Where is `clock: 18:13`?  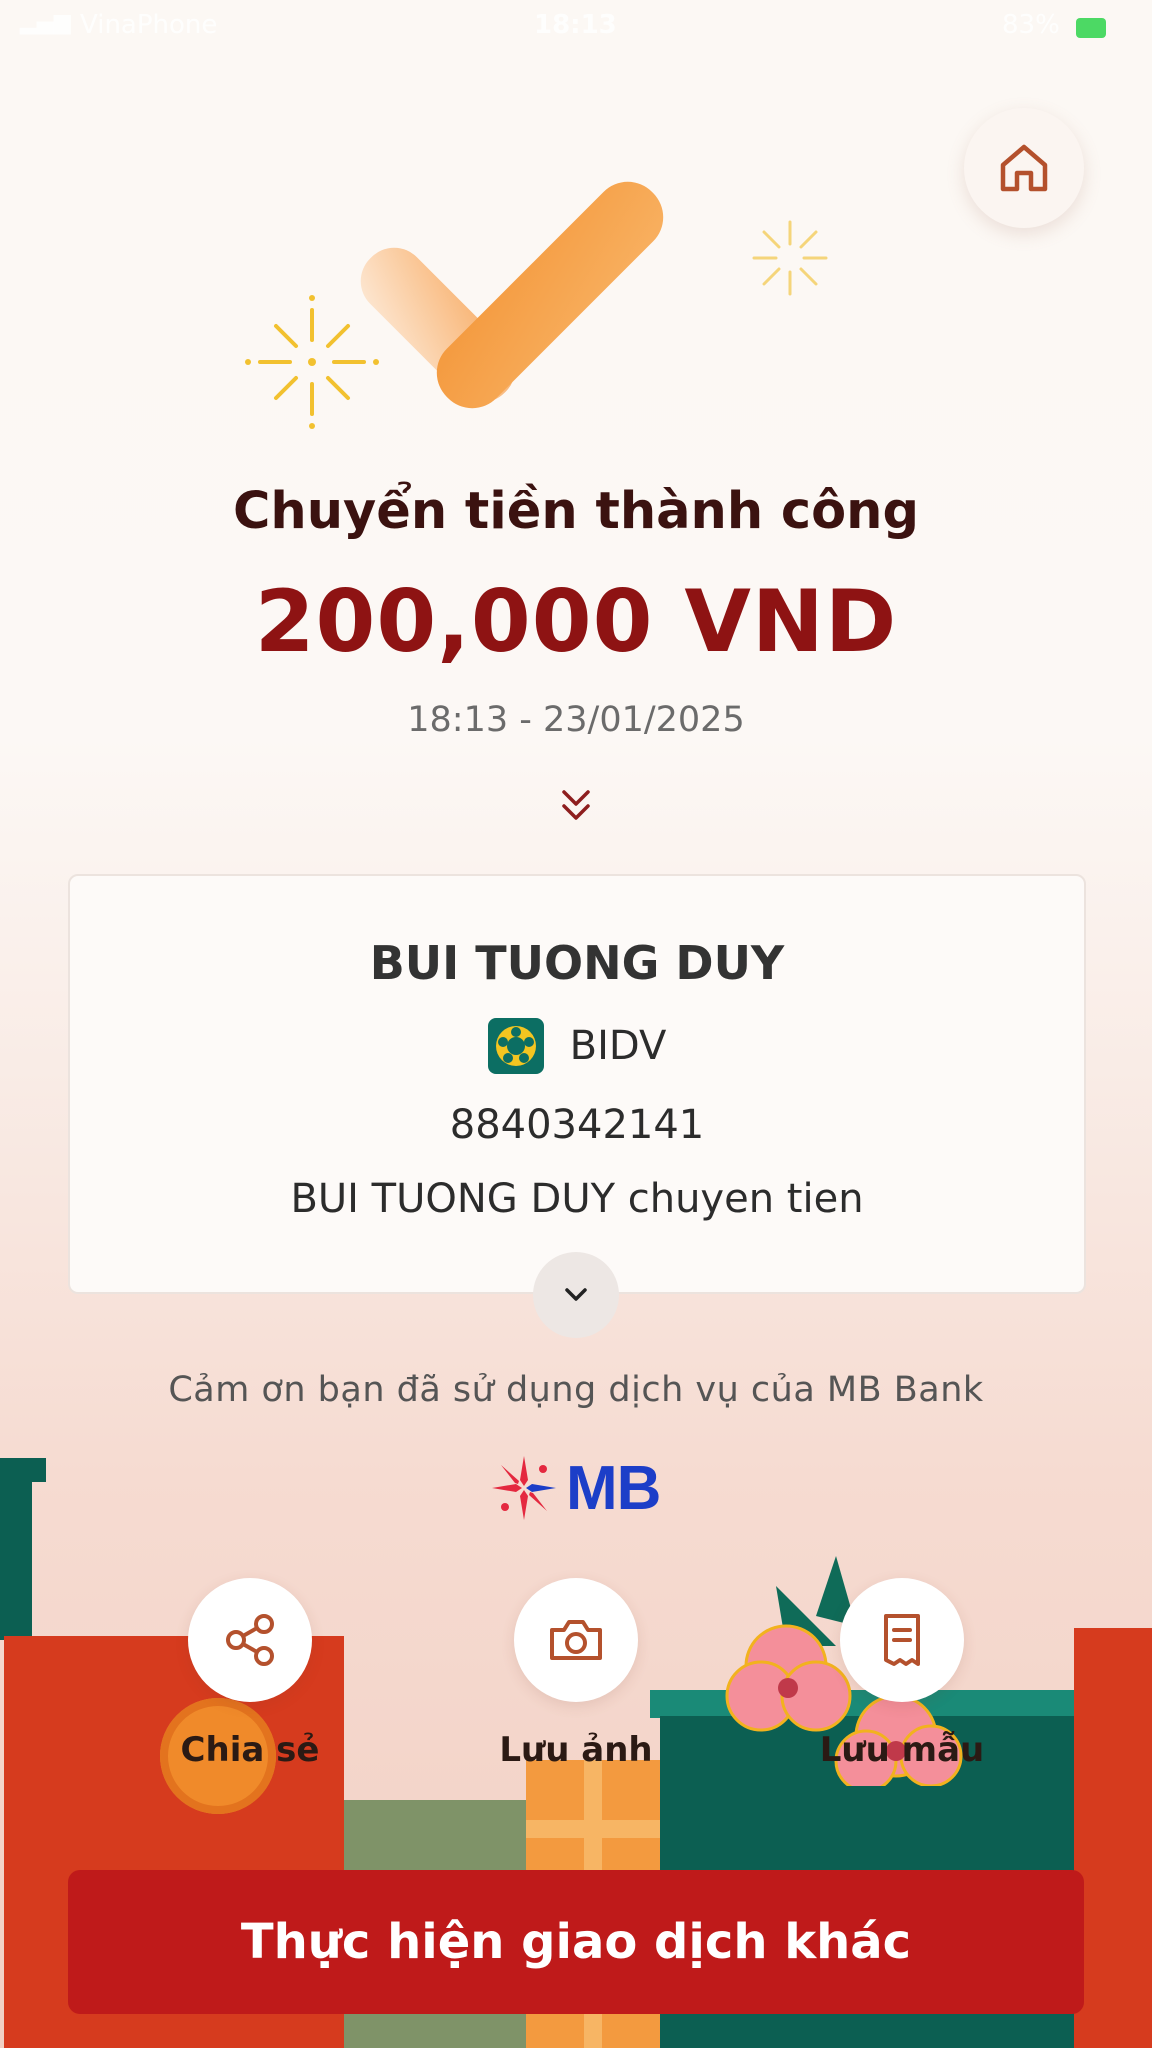 clock: 18:13 is located at coordinates (575, 25).